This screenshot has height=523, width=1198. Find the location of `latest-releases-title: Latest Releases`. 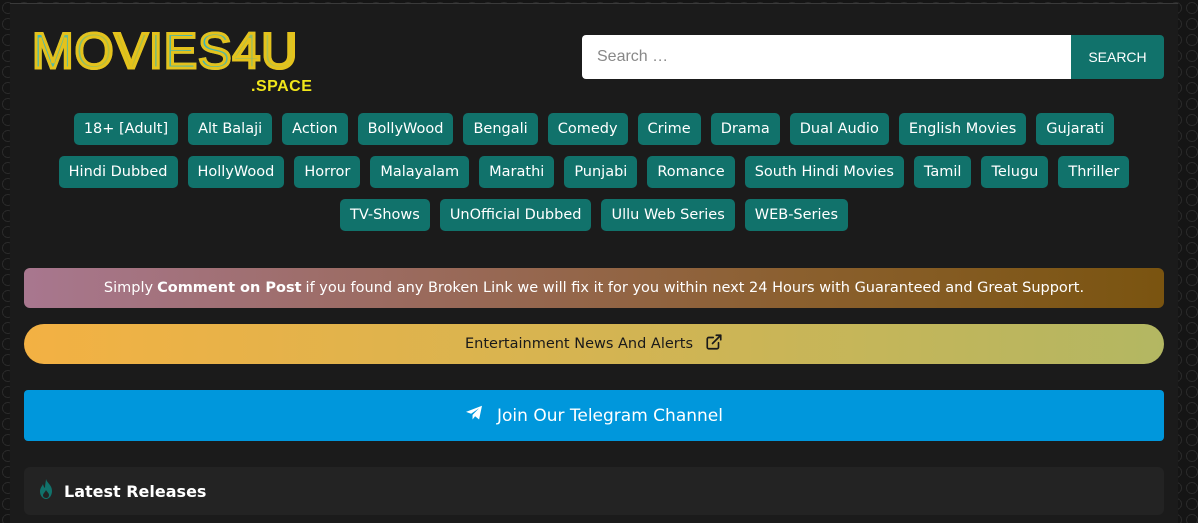

latest-releases-title: Latest Releases is located at coordinates (135, 491).